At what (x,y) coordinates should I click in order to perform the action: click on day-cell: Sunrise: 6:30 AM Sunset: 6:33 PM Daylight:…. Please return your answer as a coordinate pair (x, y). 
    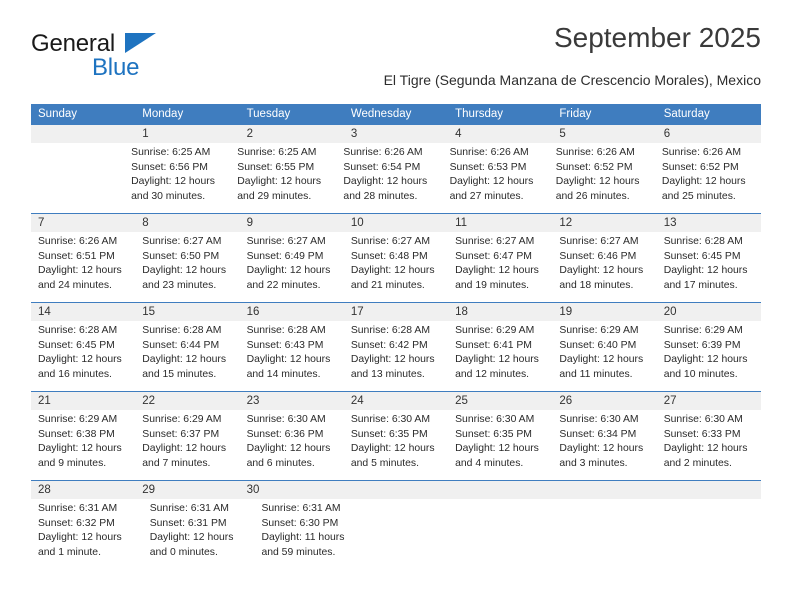
    Looking at the image, I should click on (709, 445).